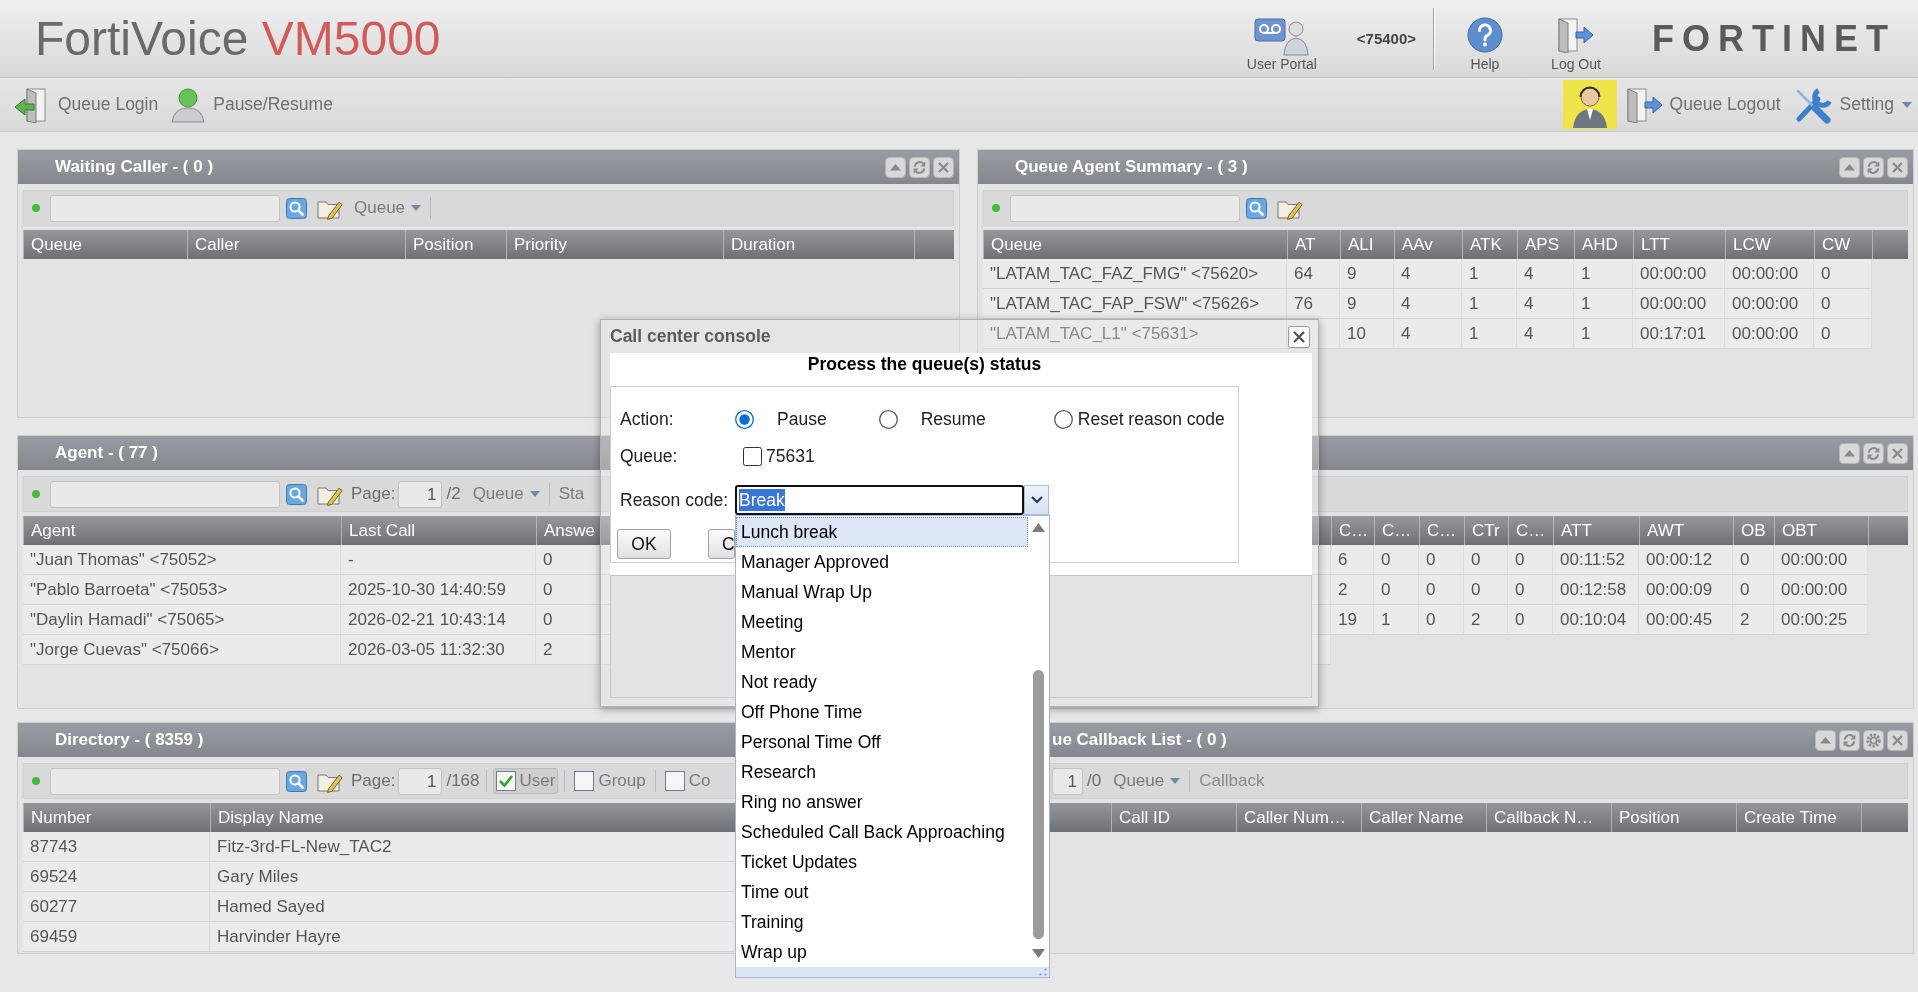  What do you see at coordinates (1485, 39) in the screenshot?
I see `help-button: Help` at bounding box center [1485, 39].